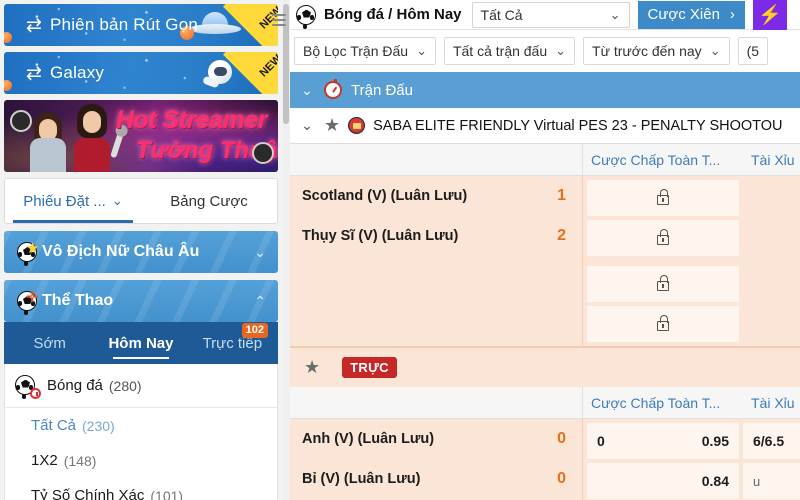 This screenshot has height=500, width=800. I want to click on tab-early-label: Sớm, so click(49, 343).